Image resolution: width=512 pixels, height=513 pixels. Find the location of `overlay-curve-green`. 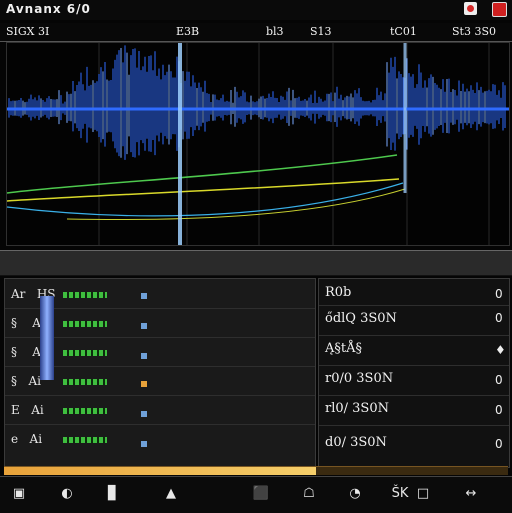

overlay-curve-green is located at coordinates (202, 174).